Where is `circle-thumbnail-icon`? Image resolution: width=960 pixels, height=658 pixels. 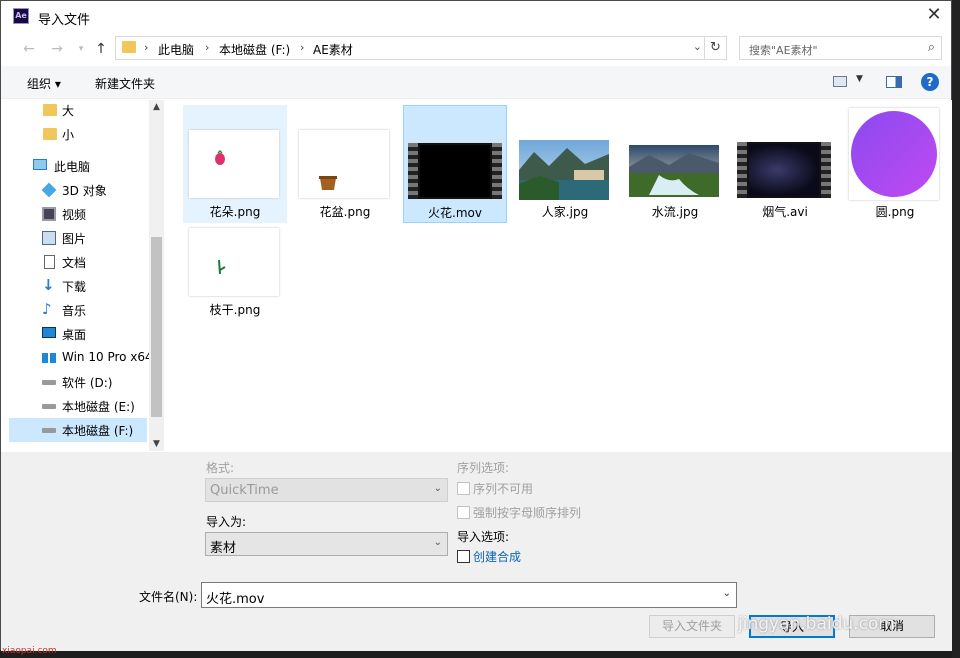 circle-thumbnail-icon is located at coordinates (894, 154).